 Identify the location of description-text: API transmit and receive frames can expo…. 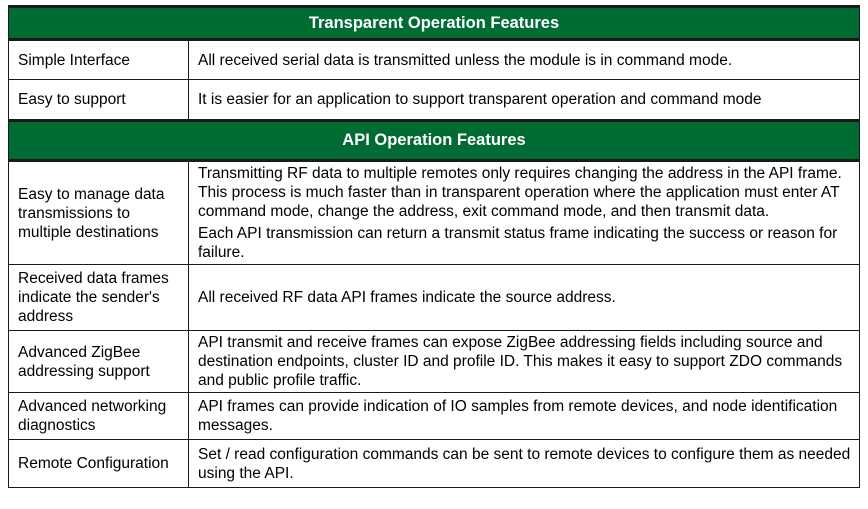
(520, 361).